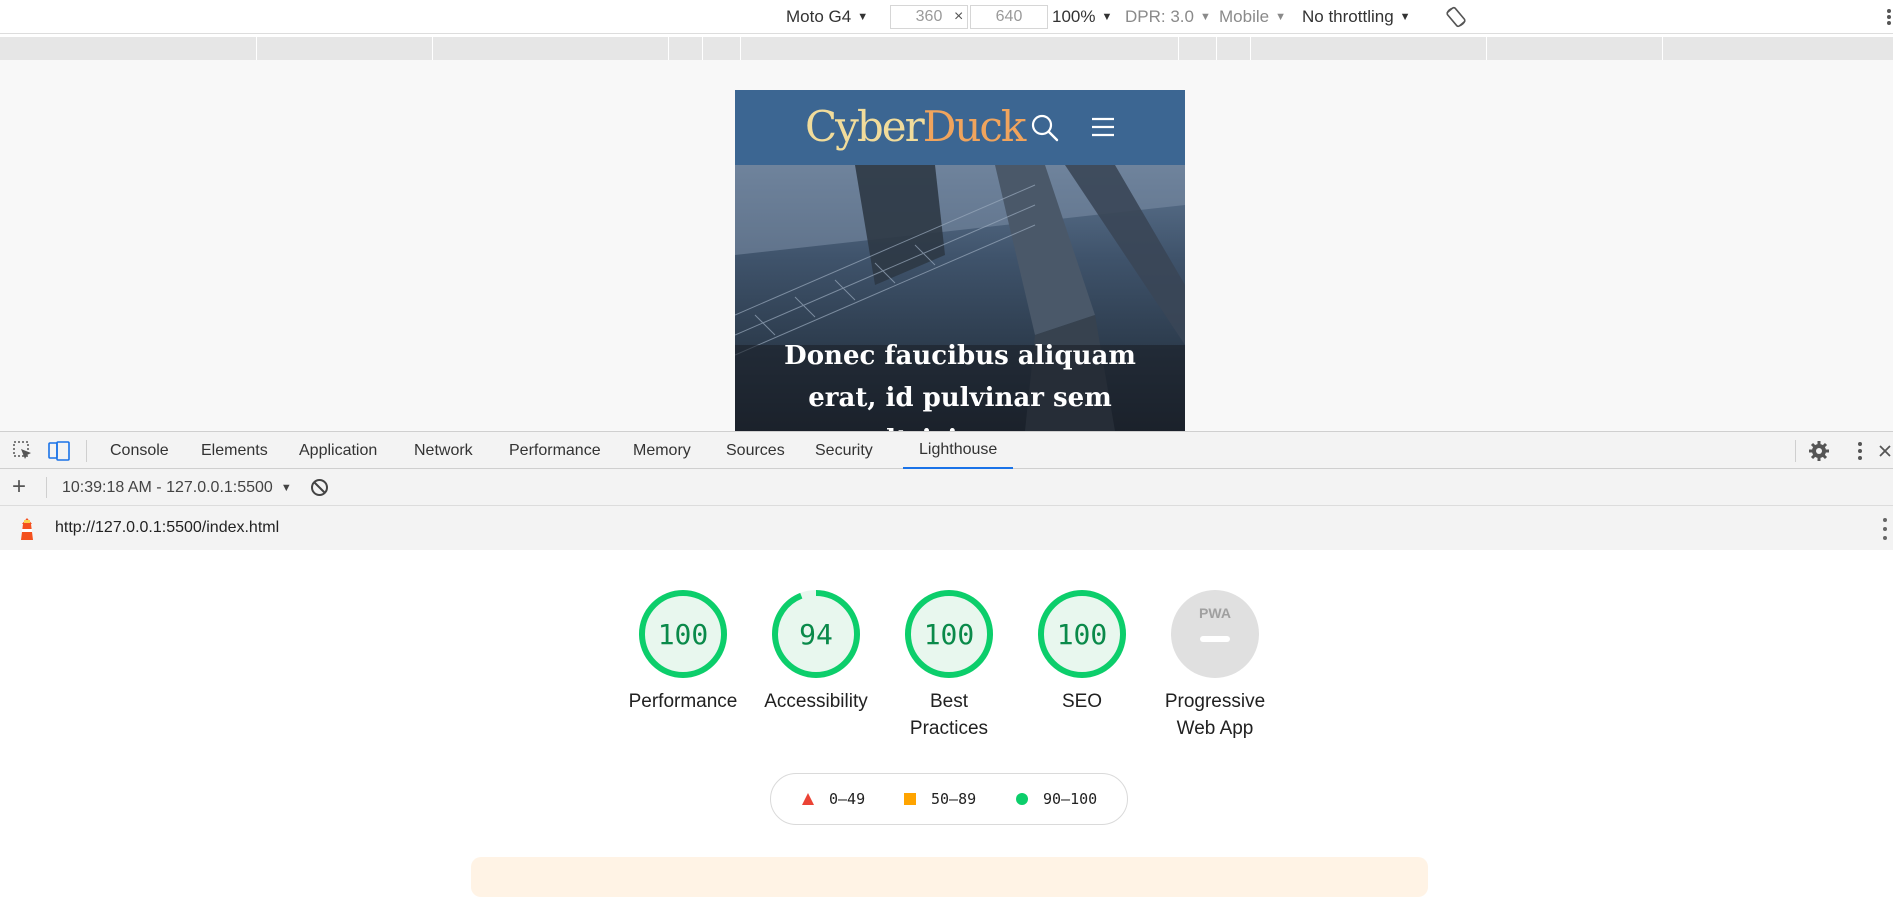  What do you see at coordinates (167, 487) in the screenshot?
I see `report-select-label: 10:39:18 AM - 127.0.0.1:5500` at bounding box center [167, 487].